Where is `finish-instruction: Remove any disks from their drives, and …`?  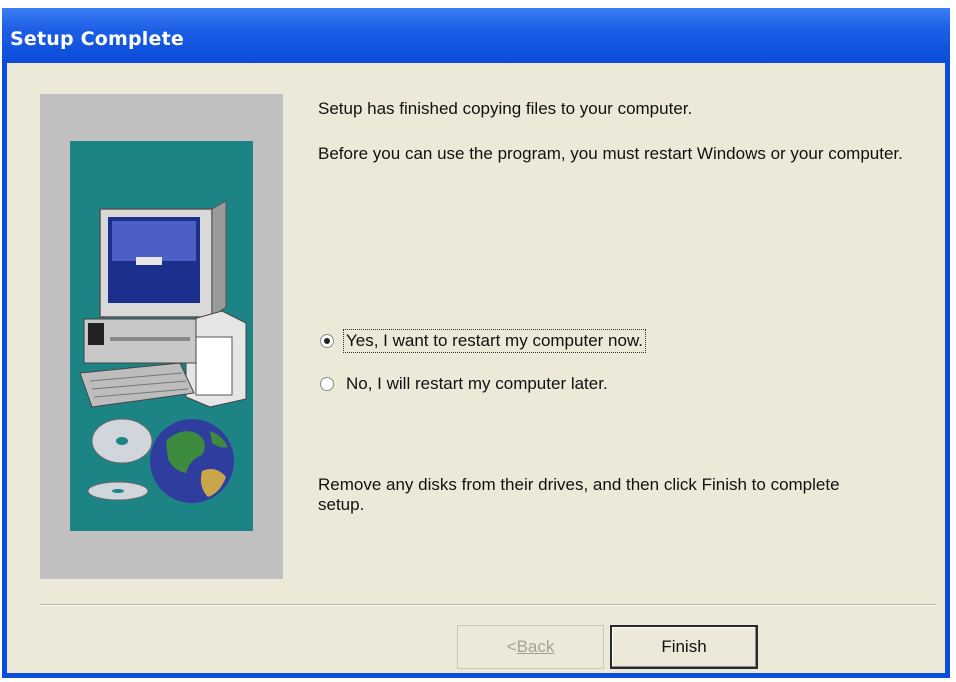
finish-instruction: Remove any disks from their drives, and … is located at coordinates (579, 494).